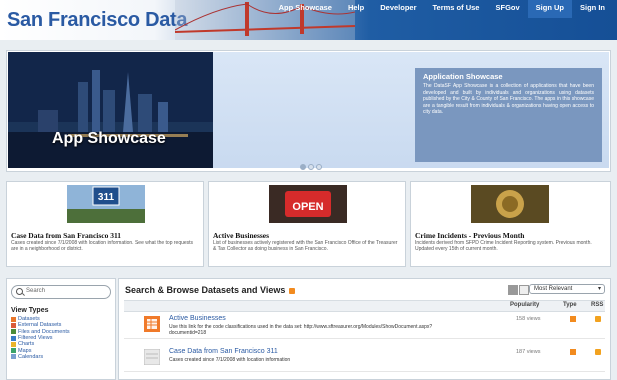 This screenshot has height=380, width=617. I want to click on svg-text: 311, so click(106, 197).